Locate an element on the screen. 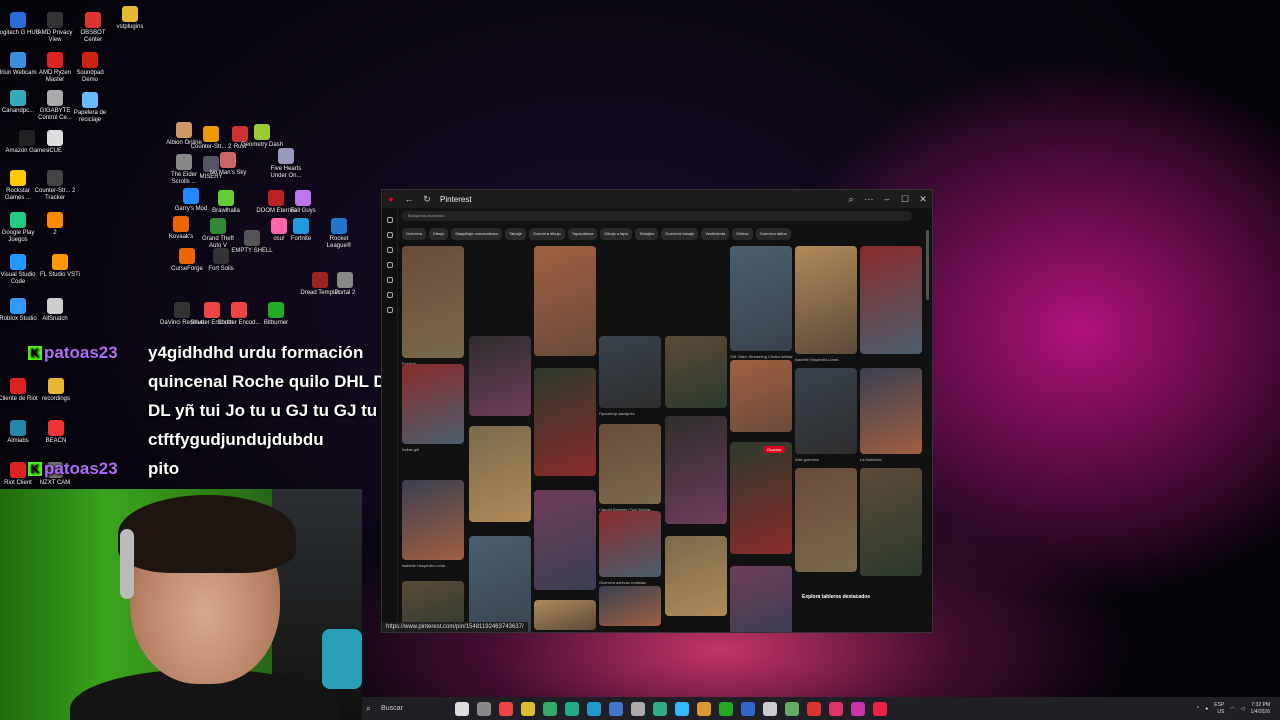 The width and height of the screenshot is (1280, 720). pin-card: Festival is located at coordinates (433, 306).